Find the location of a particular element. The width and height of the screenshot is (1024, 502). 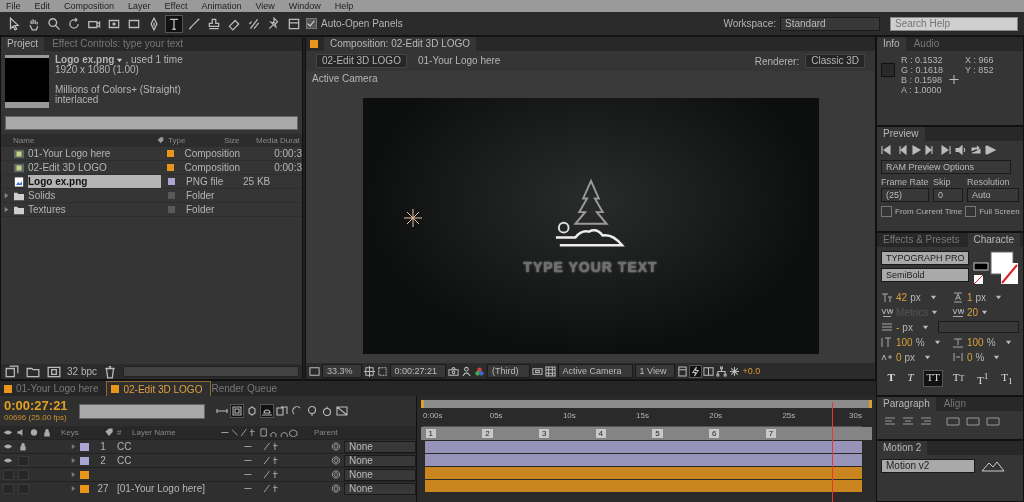

metric-value: - is located at coordinates (898, 327).